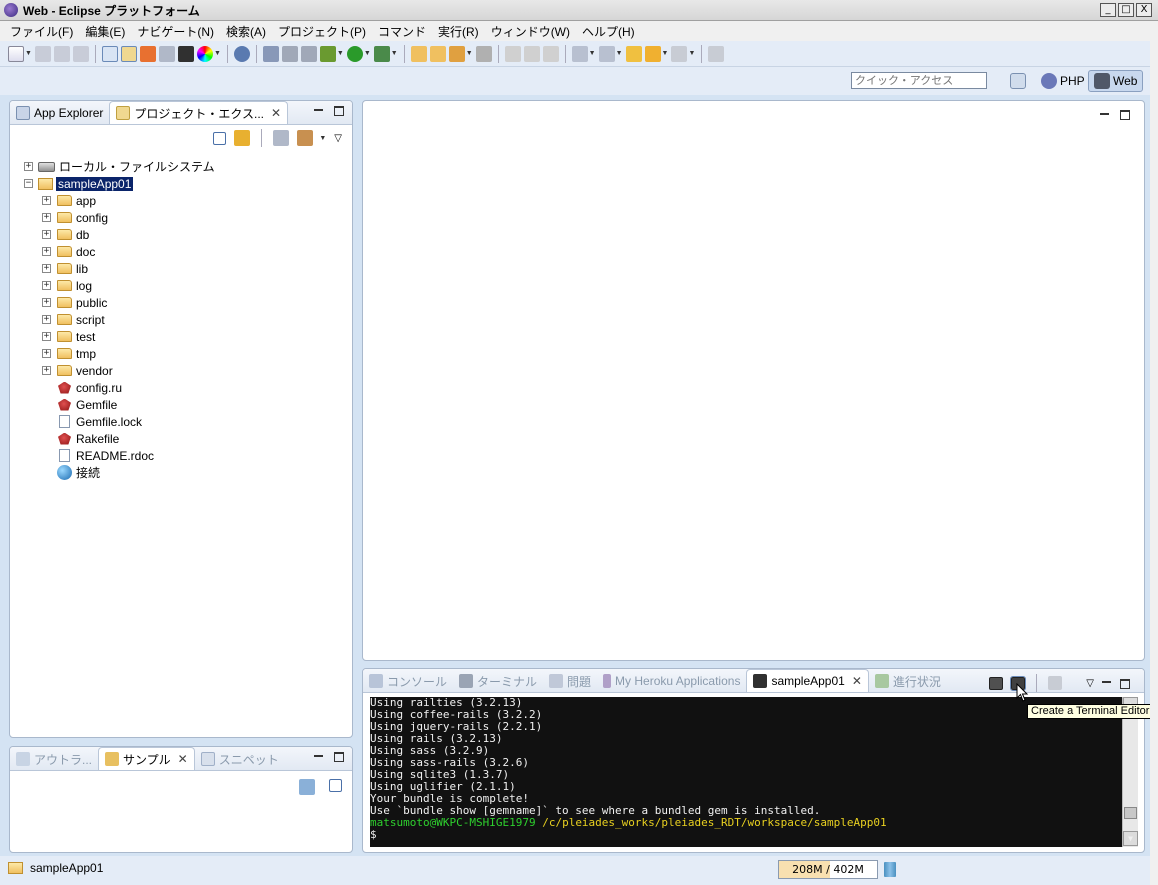 Image resolution: width=1158 pixels, height=885 pixels. I want to click on tree-item-file: Gemfile.lock, so click(99, 421).